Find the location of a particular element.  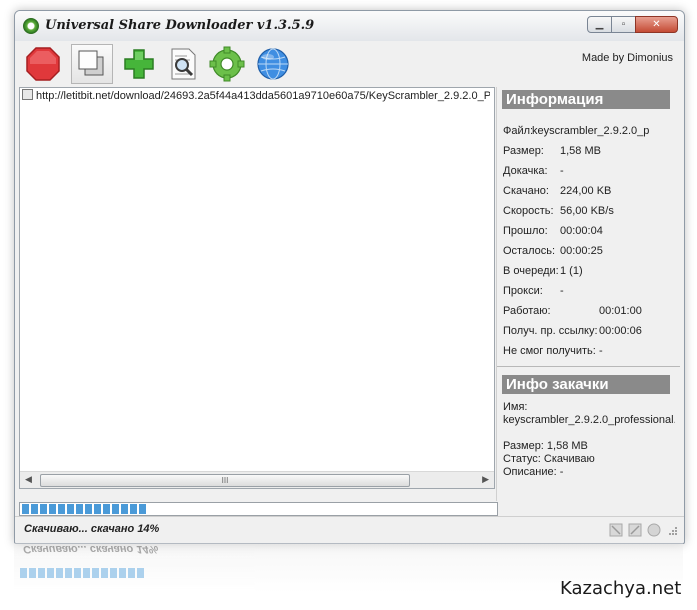

settings-button is located at coordinates (227, 64).